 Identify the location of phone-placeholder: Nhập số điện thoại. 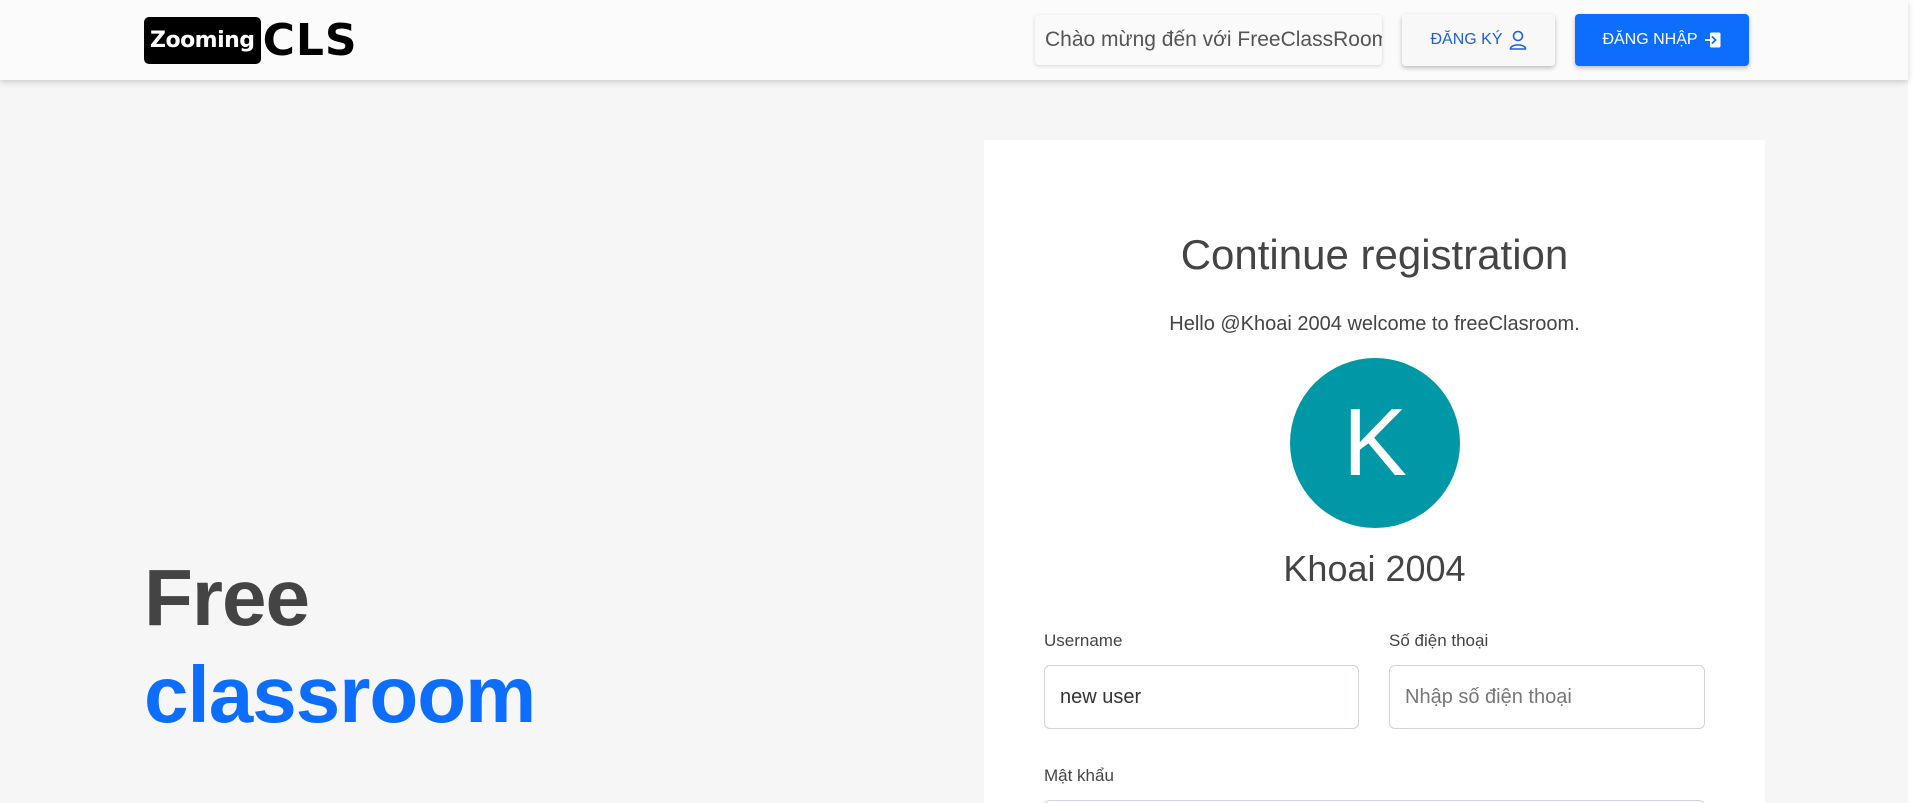
(1488, 696).